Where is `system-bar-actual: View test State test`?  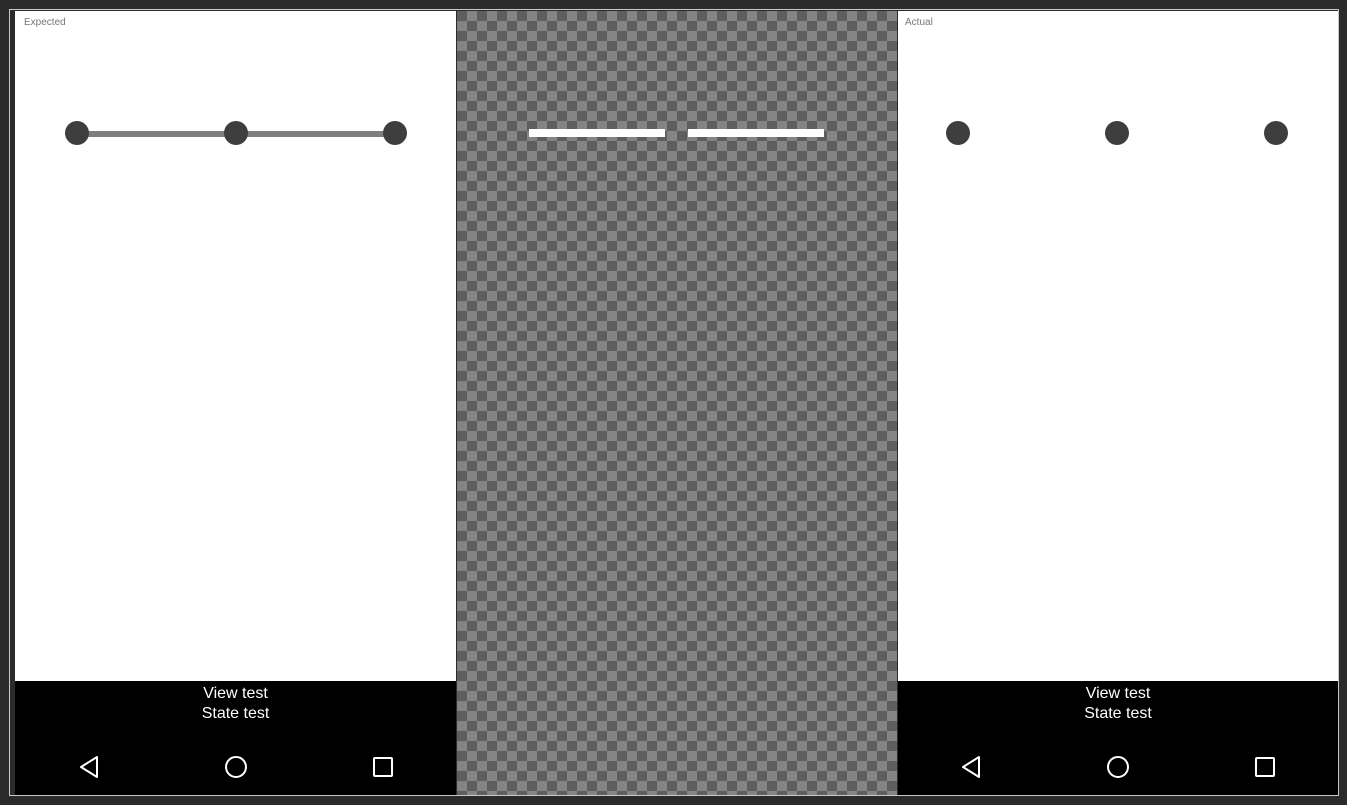 system-bar-actual: View test State test is located at coordinates (1118, 738).